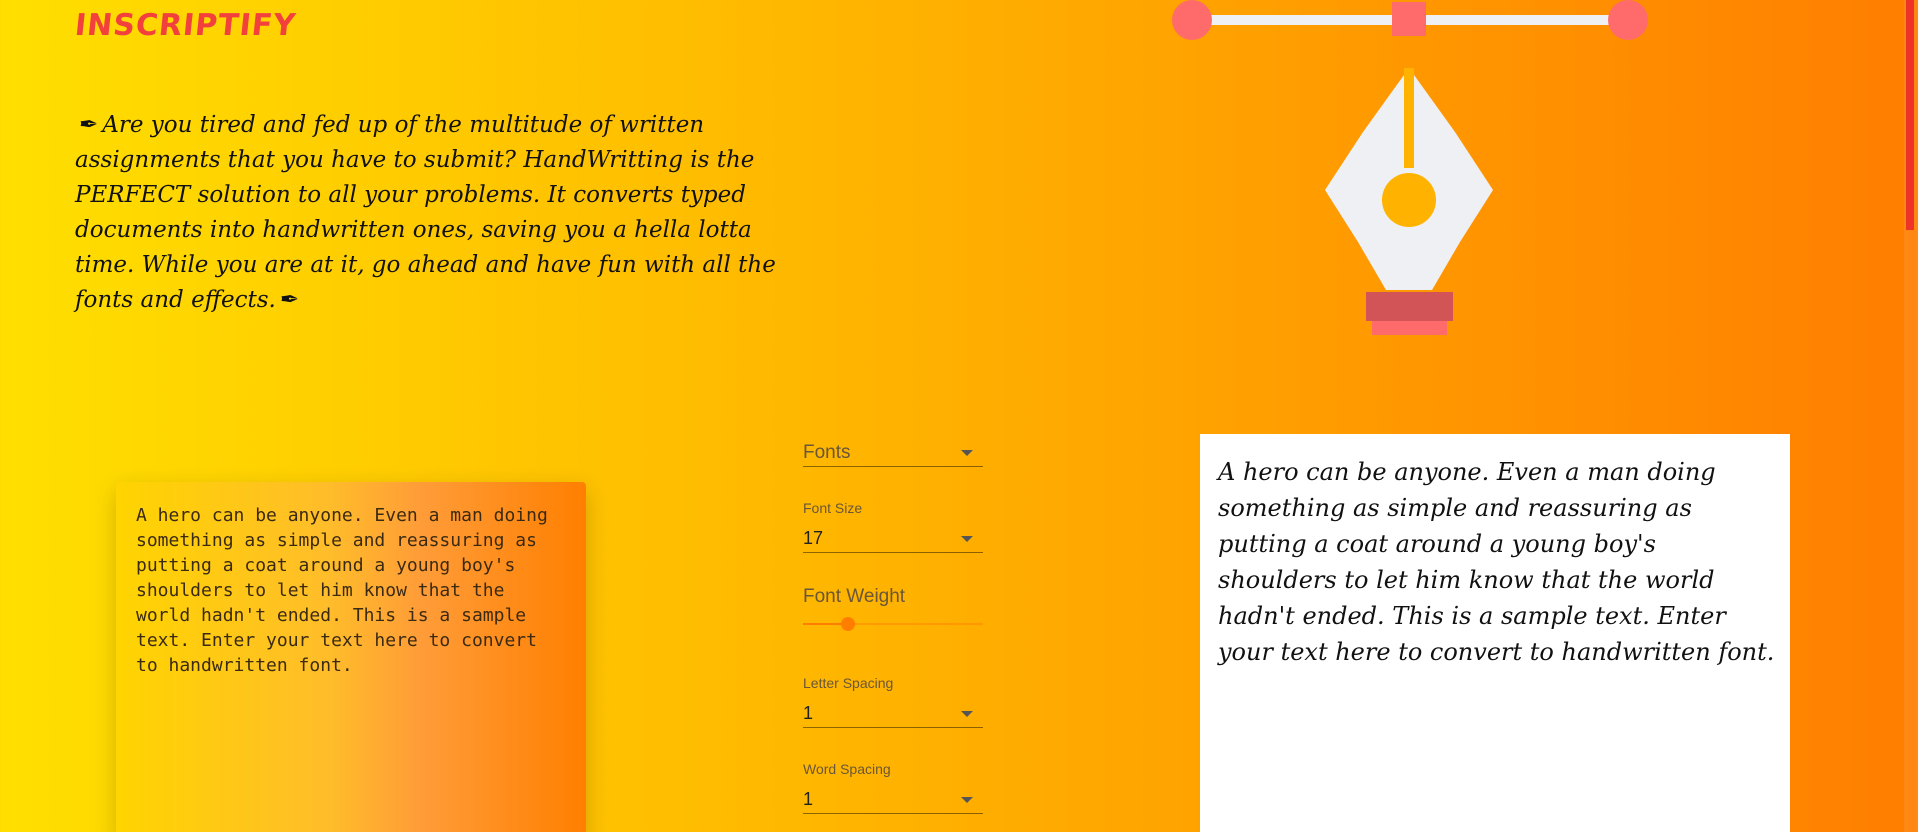 The image size is (1918, 832). Describe the element at coordinates (893, 800) in the screenshot. I see `word-spacing-field: 1` at that location.